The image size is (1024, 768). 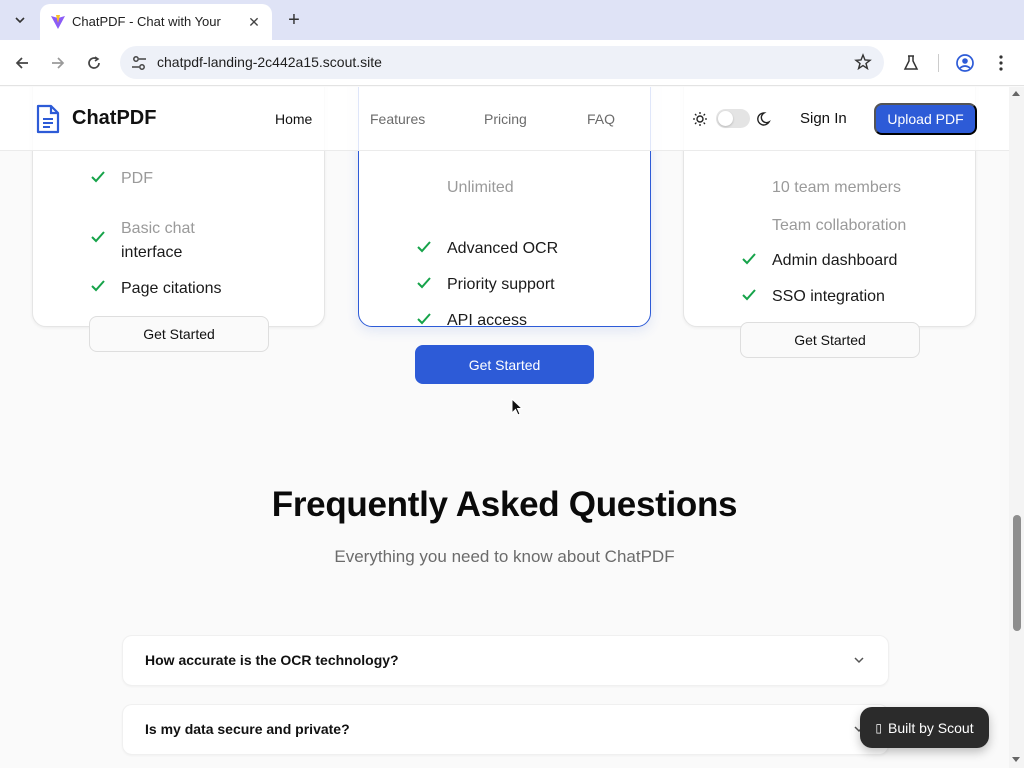 I want to click on faq-item: How accurate is the OCR technology?, so click(x=505, y=660).